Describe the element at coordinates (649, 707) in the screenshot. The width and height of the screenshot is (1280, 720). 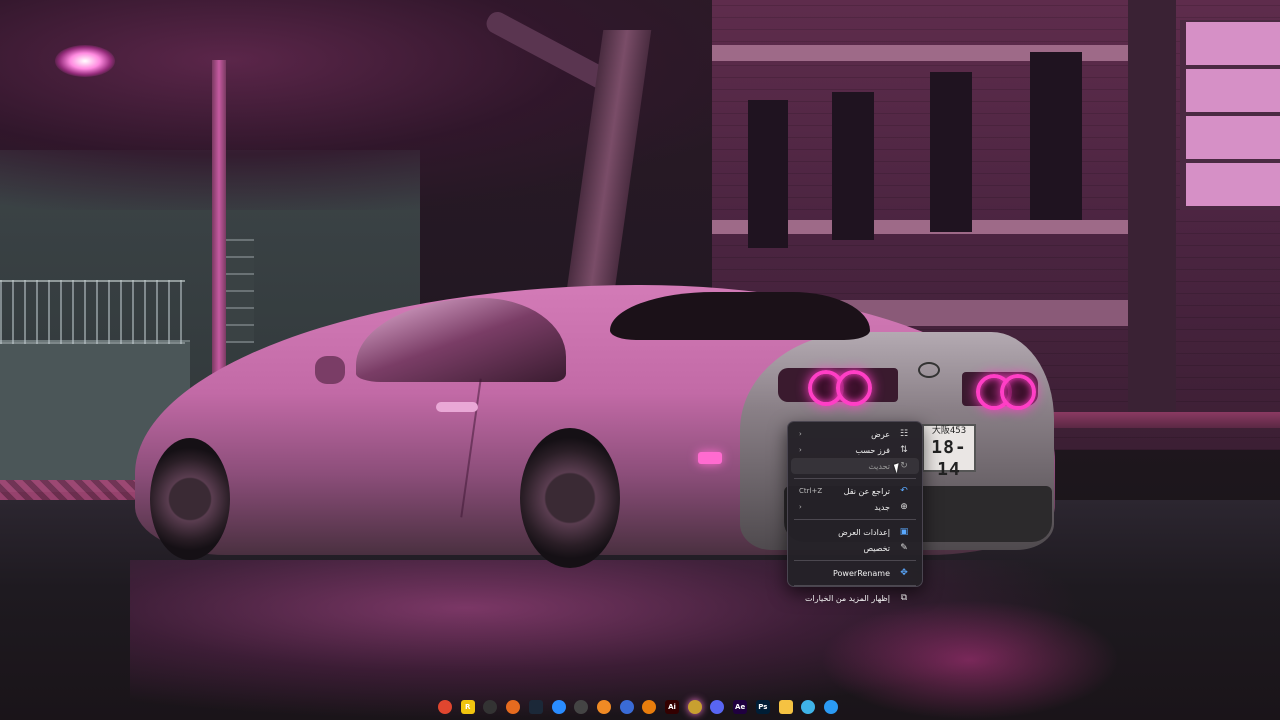
I see `blender-icon` at that location.